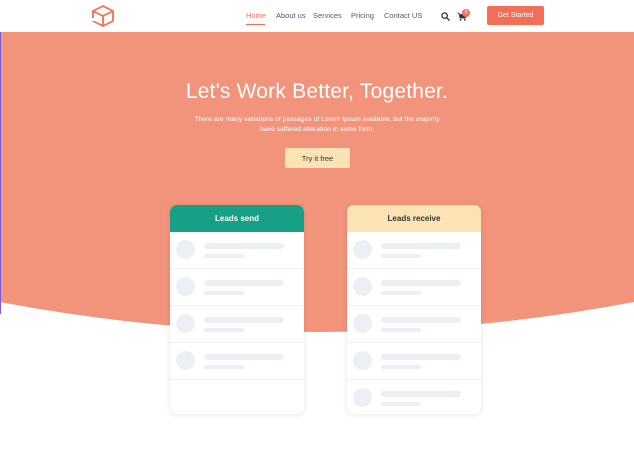 This screenshot has height=474, width=634. I want to click on leads-receive-card: Leads receive, so click(414, 309).